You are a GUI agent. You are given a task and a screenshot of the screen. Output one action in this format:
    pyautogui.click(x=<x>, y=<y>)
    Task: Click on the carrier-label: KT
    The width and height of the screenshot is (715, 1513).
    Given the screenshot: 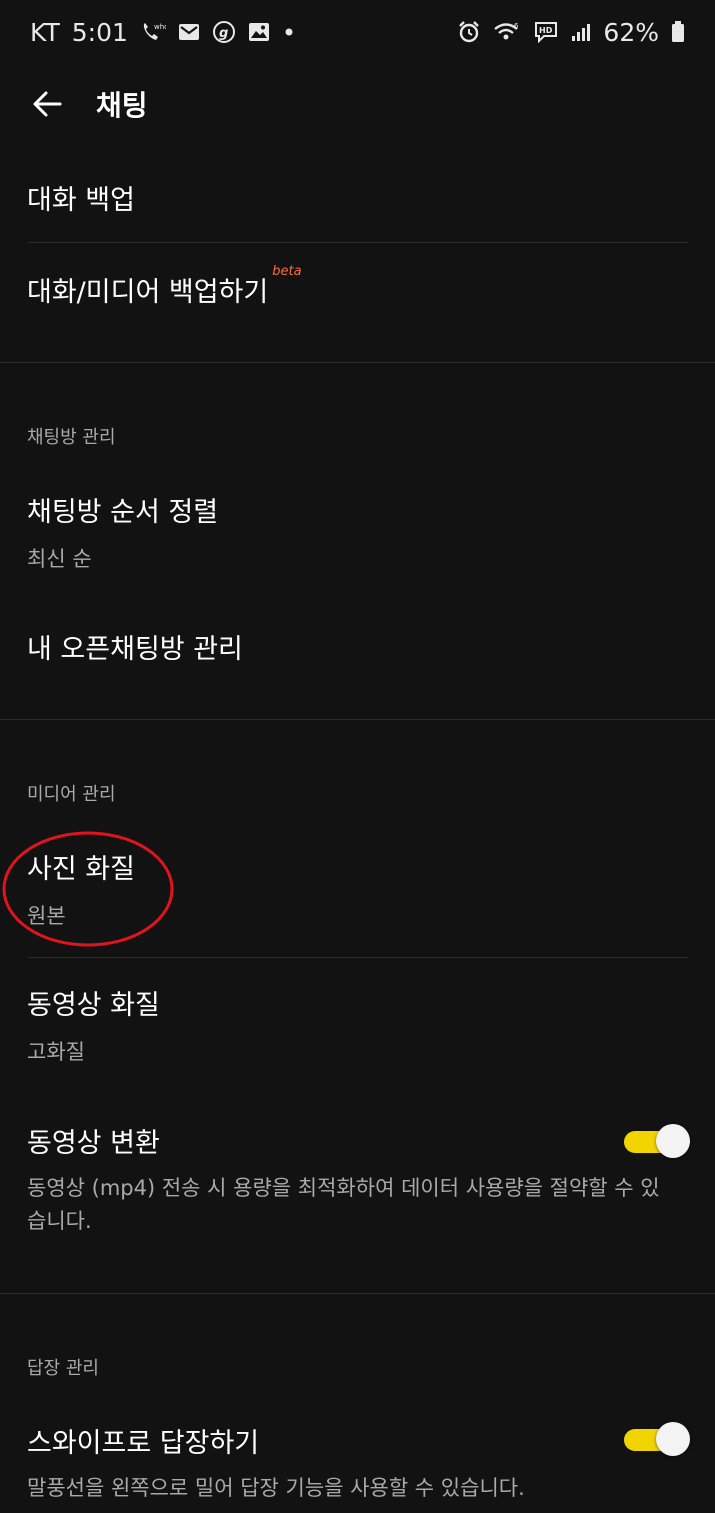 What is the action you would take?
    pyautogui.click(x=45, y=32)
    